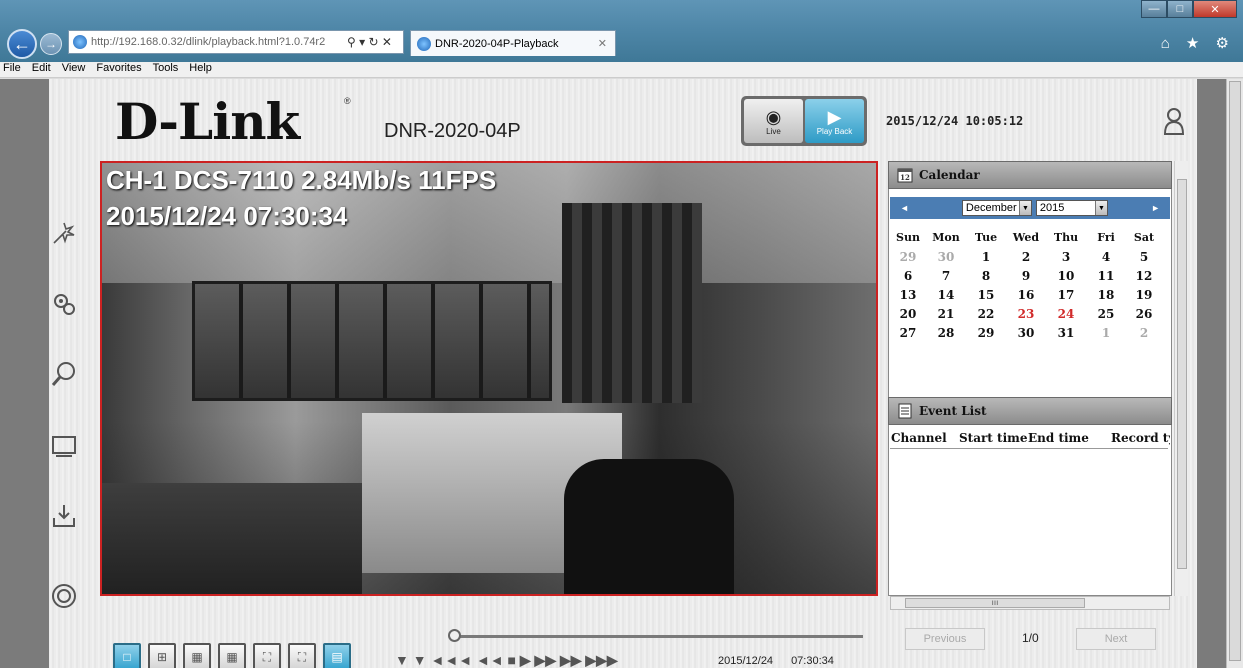  What do you see at coordinates (1106, 257) in the screenshot?
I see `calendar-day: 4` at bounding box center [1106, 257].